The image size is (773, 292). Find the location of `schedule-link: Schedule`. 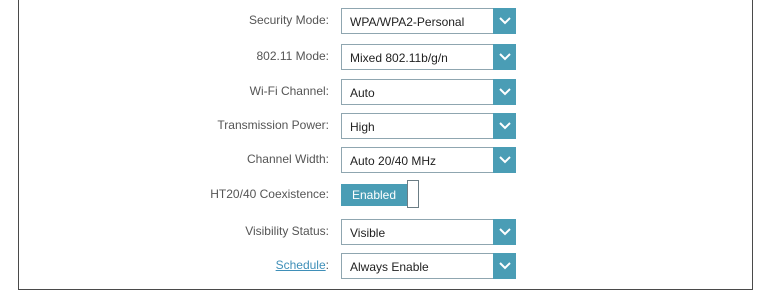

schedule-link: Schedule is located at coordinates (301, 265).